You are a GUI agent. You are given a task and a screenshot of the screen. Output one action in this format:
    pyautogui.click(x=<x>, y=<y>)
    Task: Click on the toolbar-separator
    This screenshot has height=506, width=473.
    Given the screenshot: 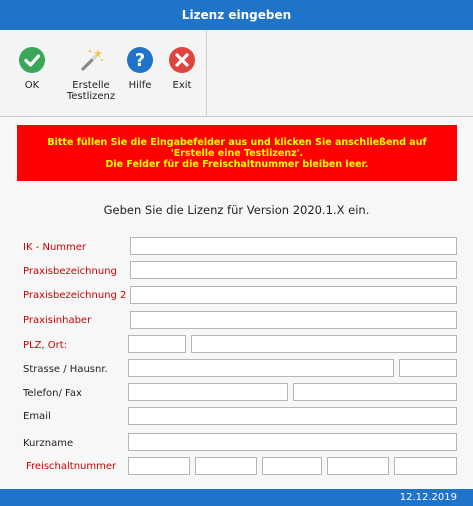 What is the action you would take?
    pyautogui.click(x=206, y=73)
    